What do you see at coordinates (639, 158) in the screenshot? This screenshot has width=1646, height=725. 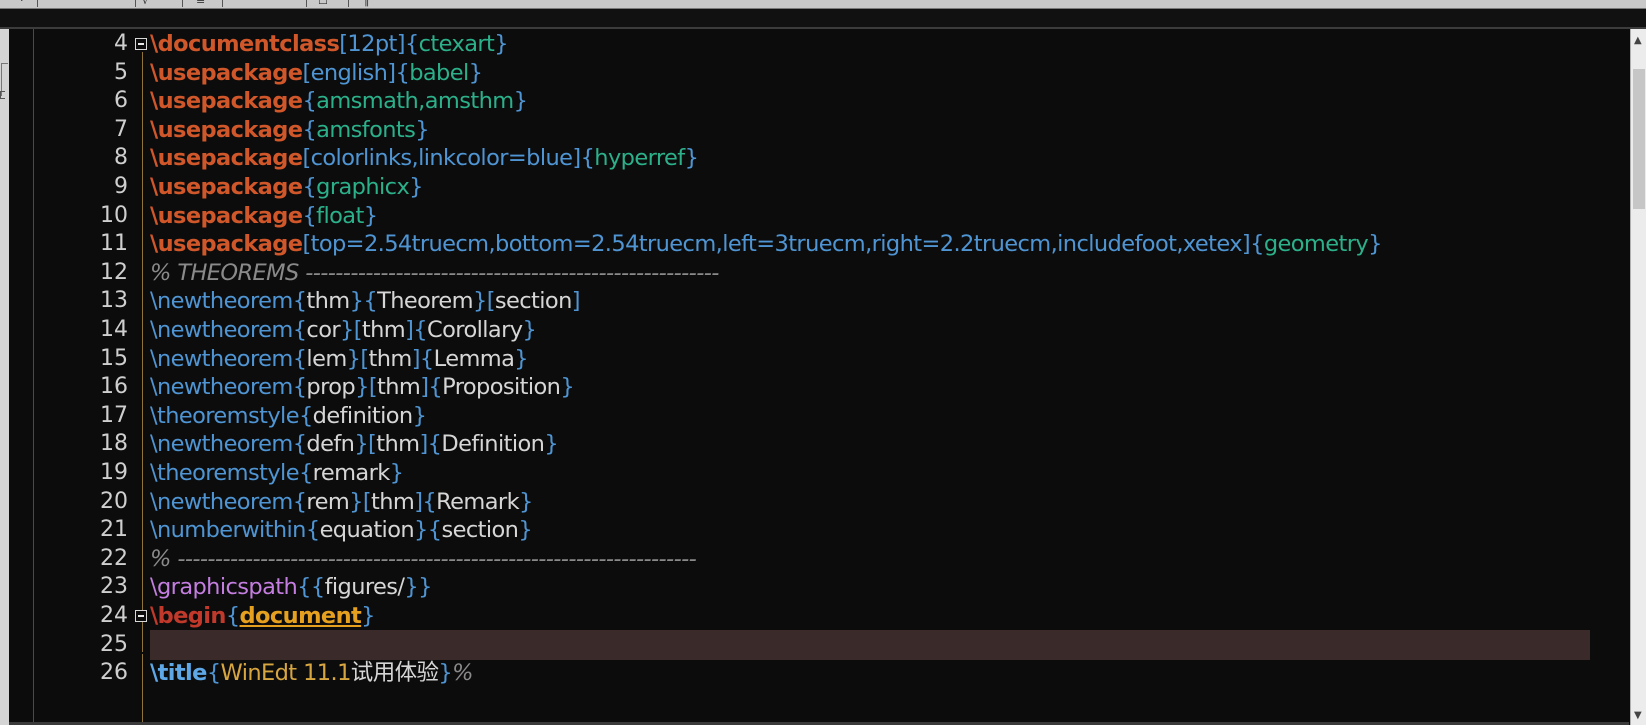 I see `code-token: hyperref` at bounding box center [639, 158].